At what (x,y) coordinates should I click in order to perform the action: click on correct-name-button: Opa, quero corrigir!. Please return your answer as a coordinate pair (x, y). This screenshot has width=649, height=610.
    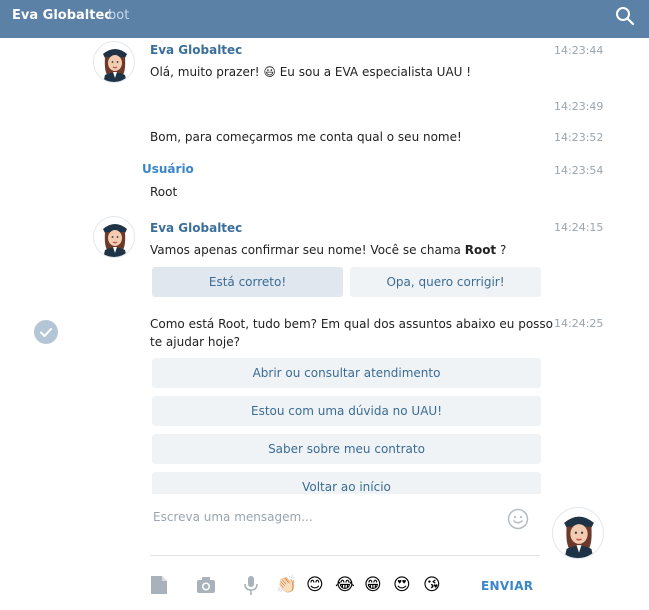
    Looking at the image, I should click on (445, 282).